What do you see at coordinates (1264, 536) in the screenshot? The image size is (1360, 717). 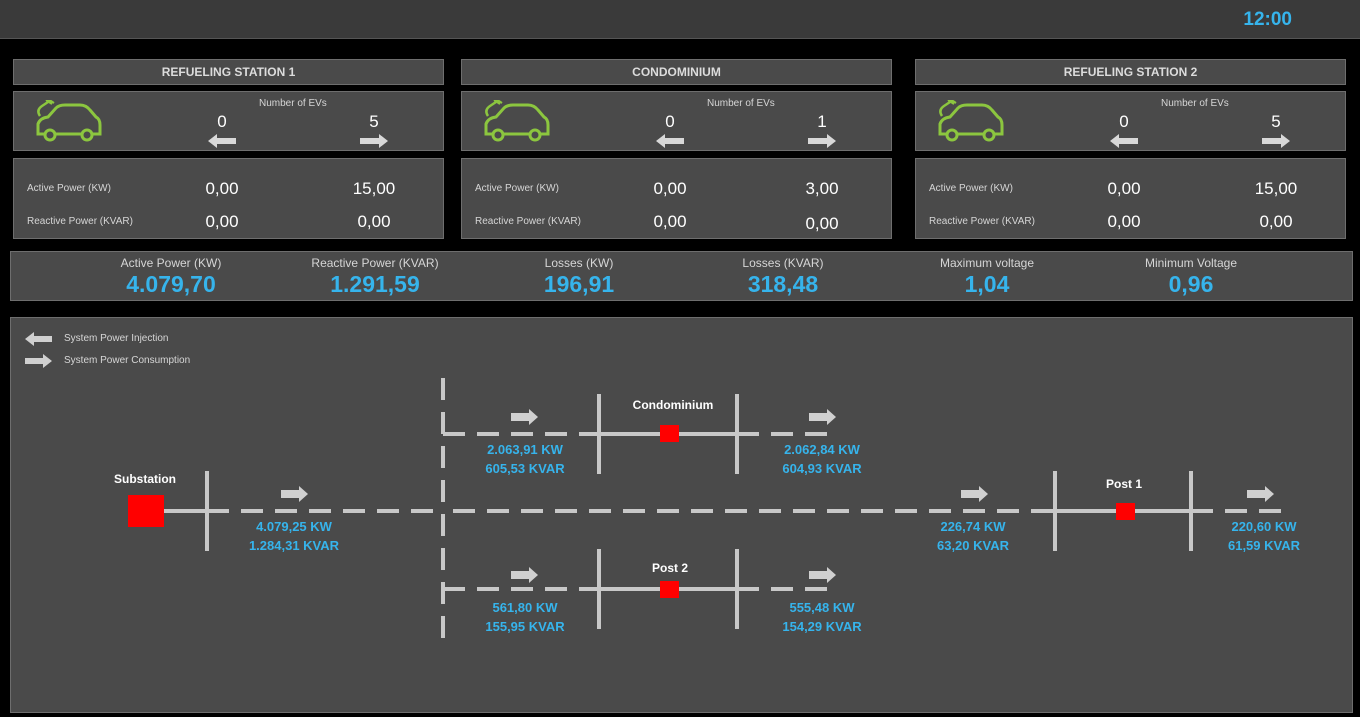 I see `post1-out-flow: 220,60 KW 61,59 KVAR` at bounding box center [1264, 536].